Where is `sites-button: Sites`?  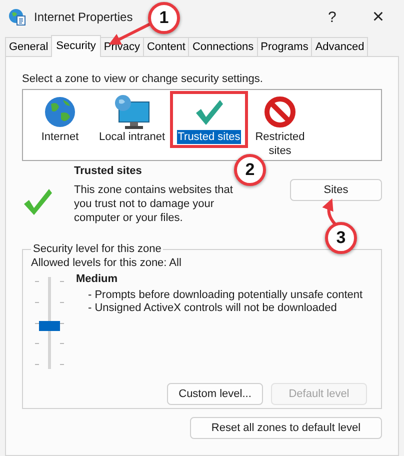 sites-button: Sites is located at coordinates (336, 190).